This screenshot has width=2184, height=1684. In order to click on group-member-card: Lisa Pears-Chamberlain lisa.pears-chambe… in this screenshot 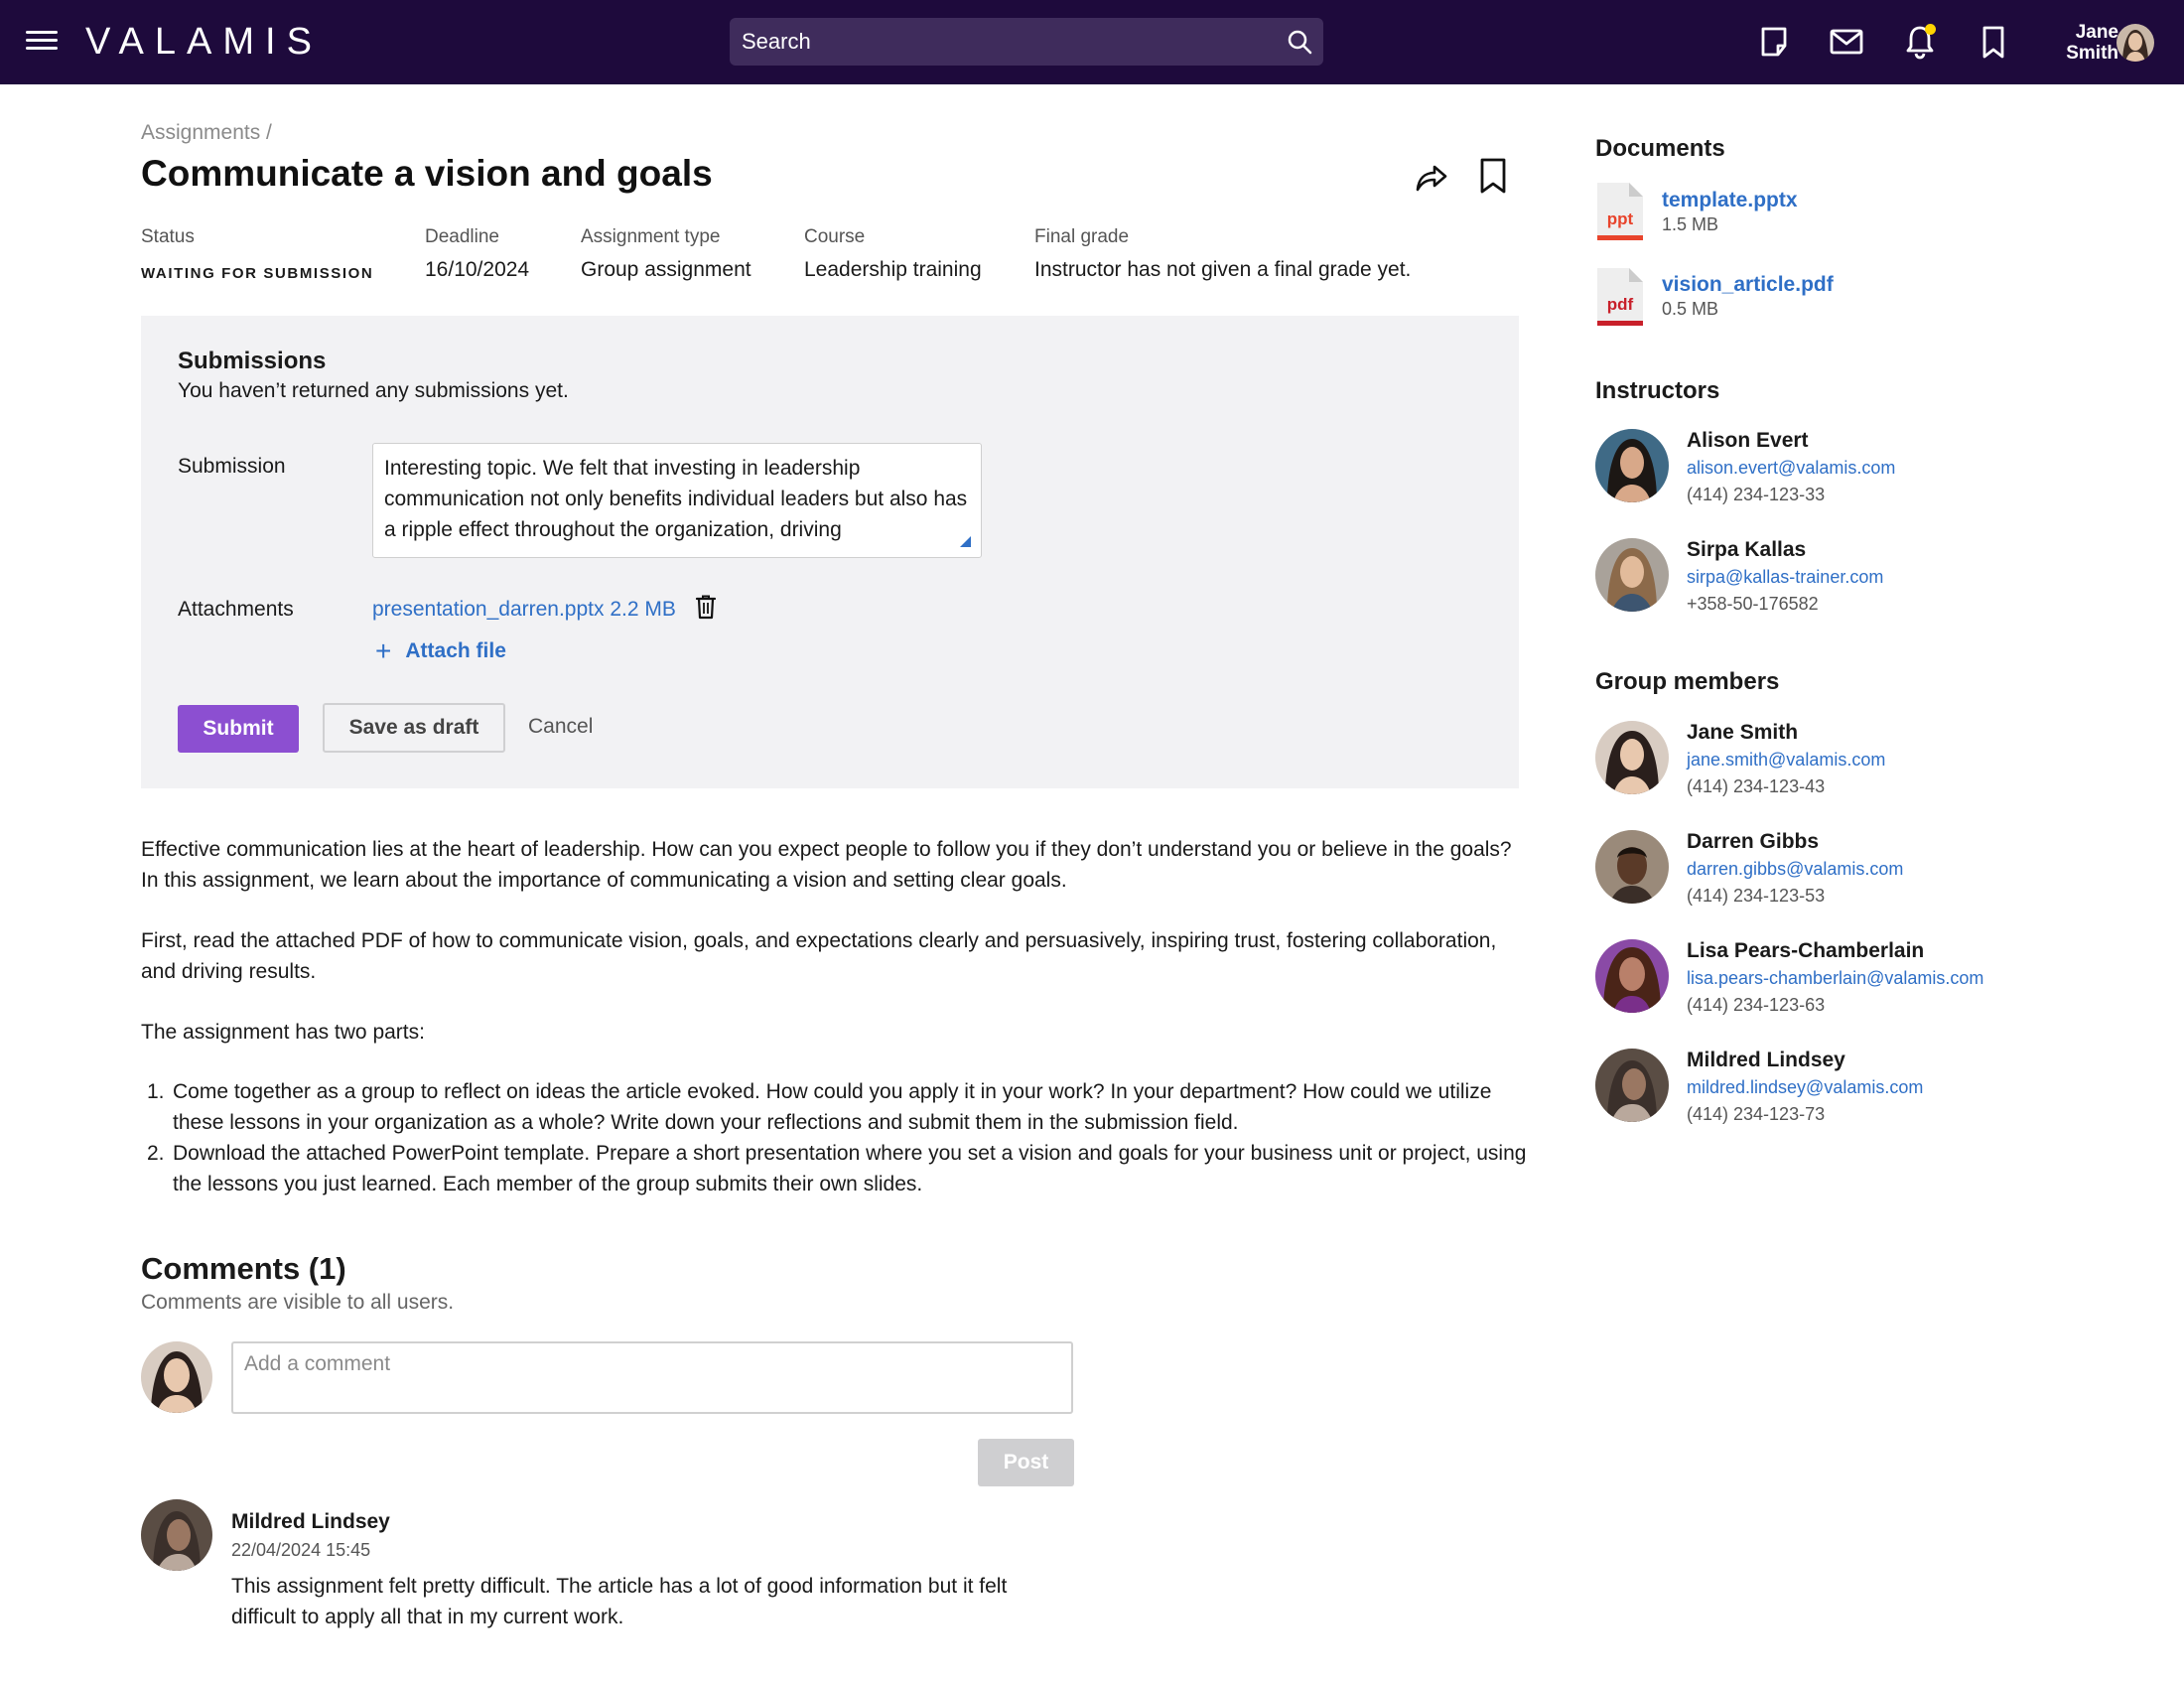, I will do `click(1873, 979)`.